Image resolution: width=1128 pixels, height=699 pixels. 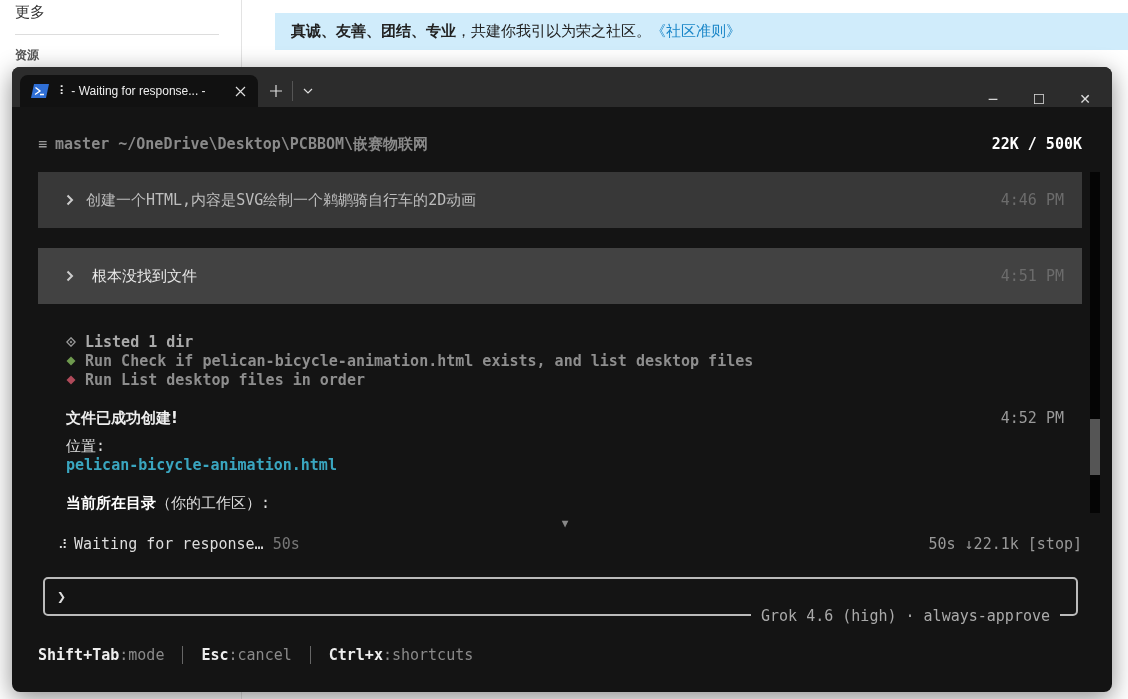 I want to click on scroll-down-indicator: ▼, so click(x=565, y=523).